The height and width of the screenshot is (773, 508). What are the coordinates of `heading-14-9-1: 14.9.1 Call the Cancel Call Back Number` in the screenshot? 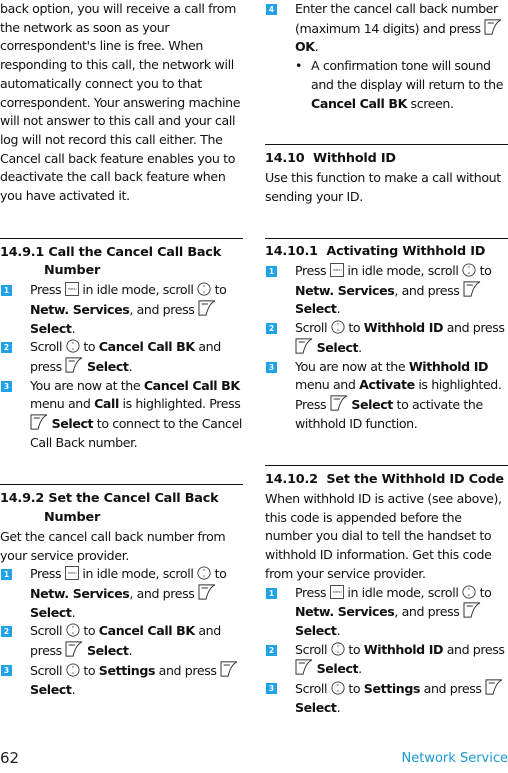 It's located at (111, 261).